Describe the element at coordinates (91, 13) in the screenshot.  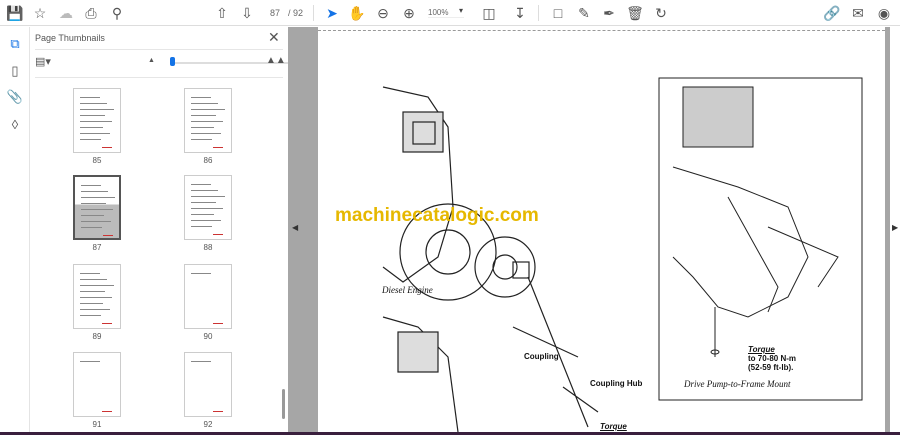
I see `print-icon: ⎙` at that location.